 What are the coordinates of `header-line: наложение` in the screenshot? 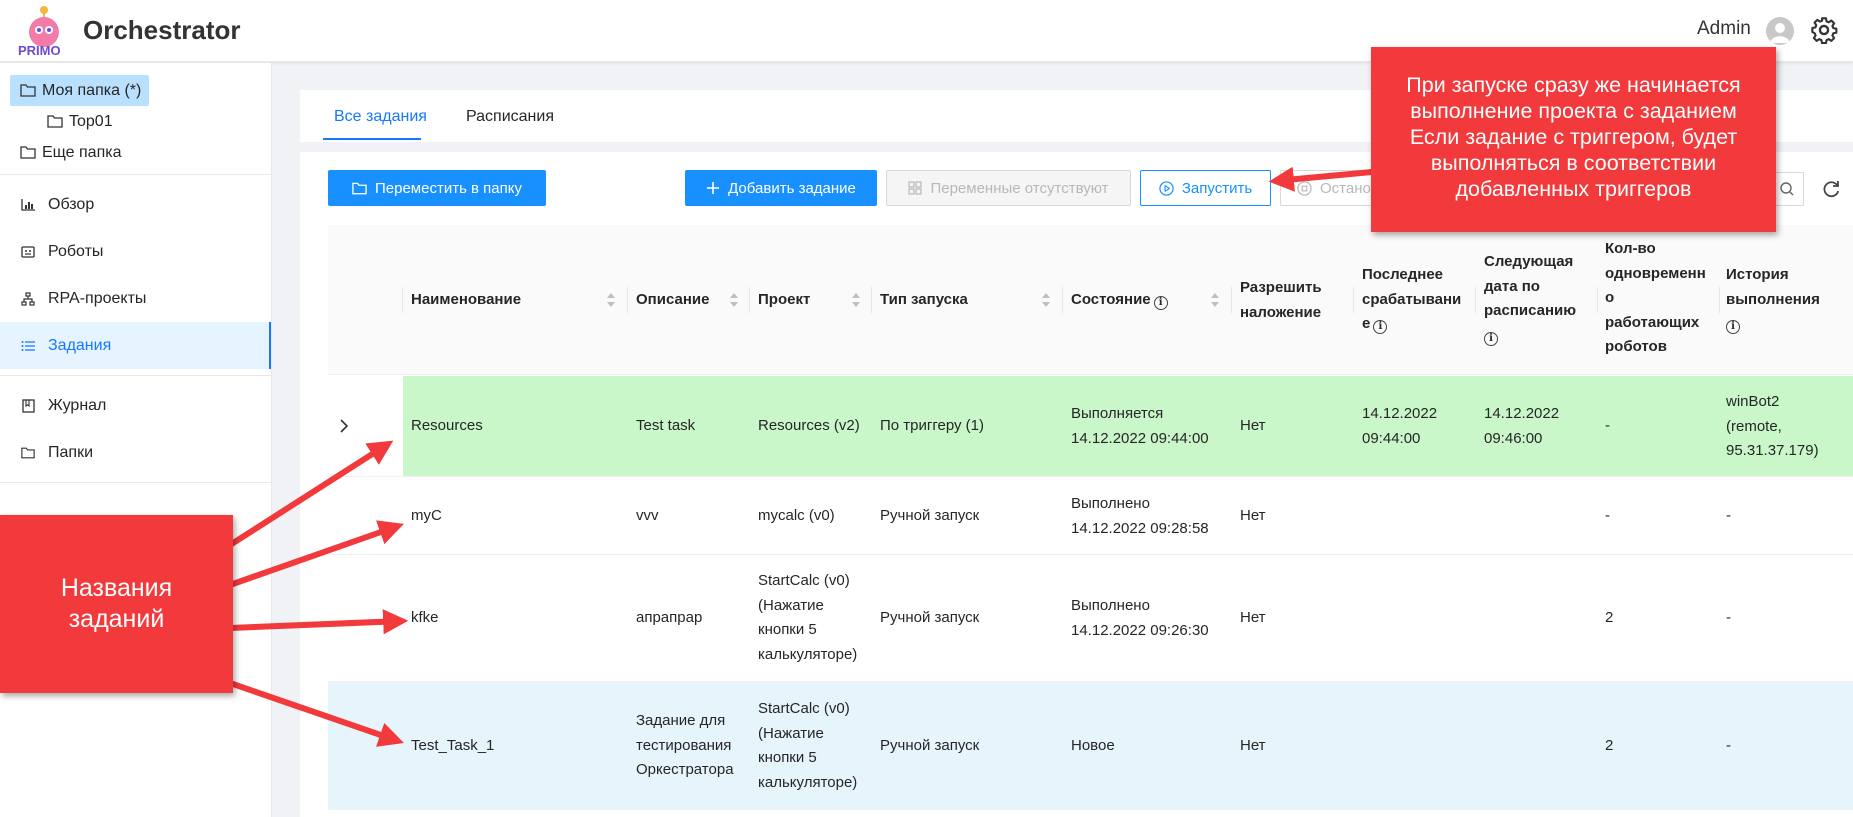 It's located at (1281, 312).